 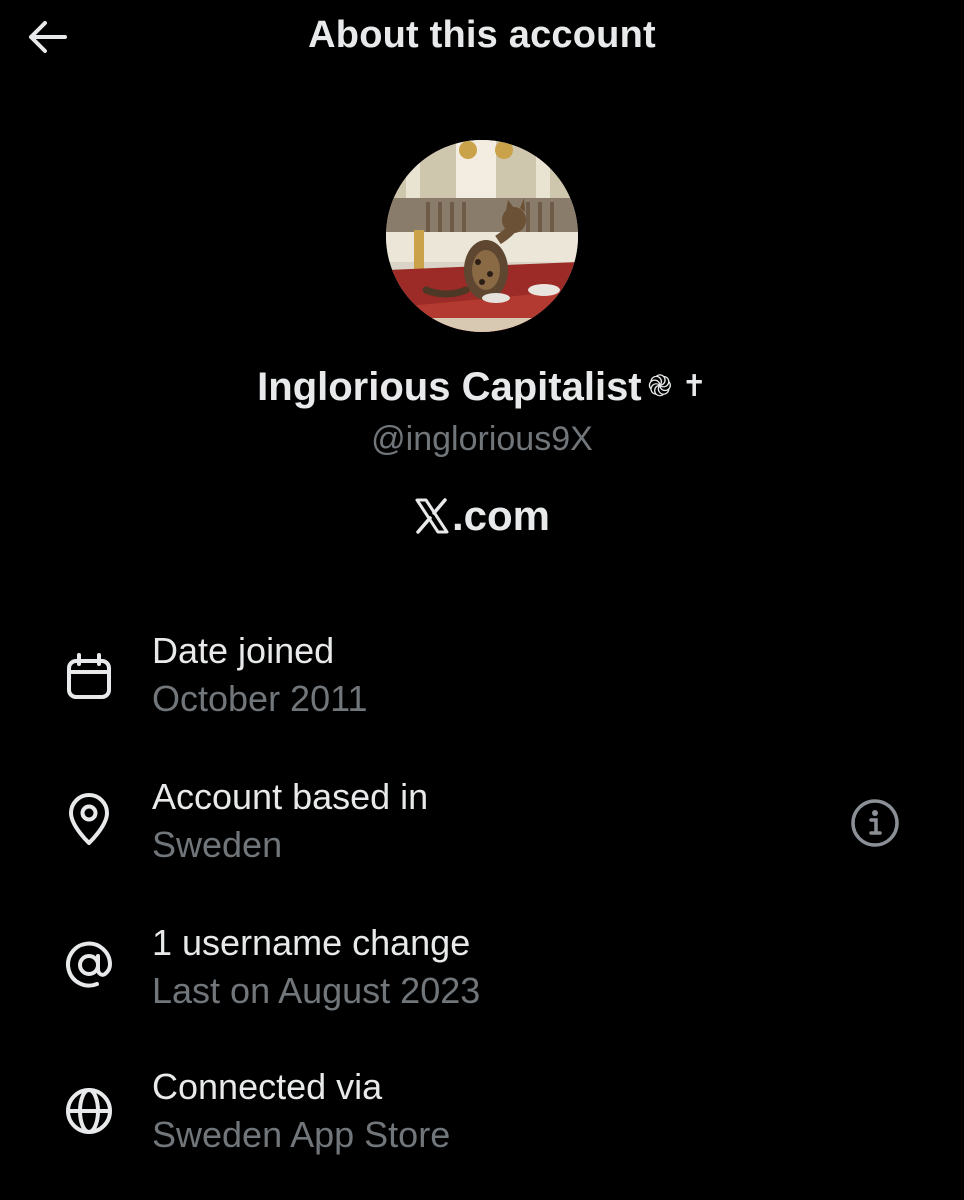 What do you see at coordinates (482, 685) in the screenshot?
I see `row-date-joined: Date joined October 2011` at bounding box center [482, 685].